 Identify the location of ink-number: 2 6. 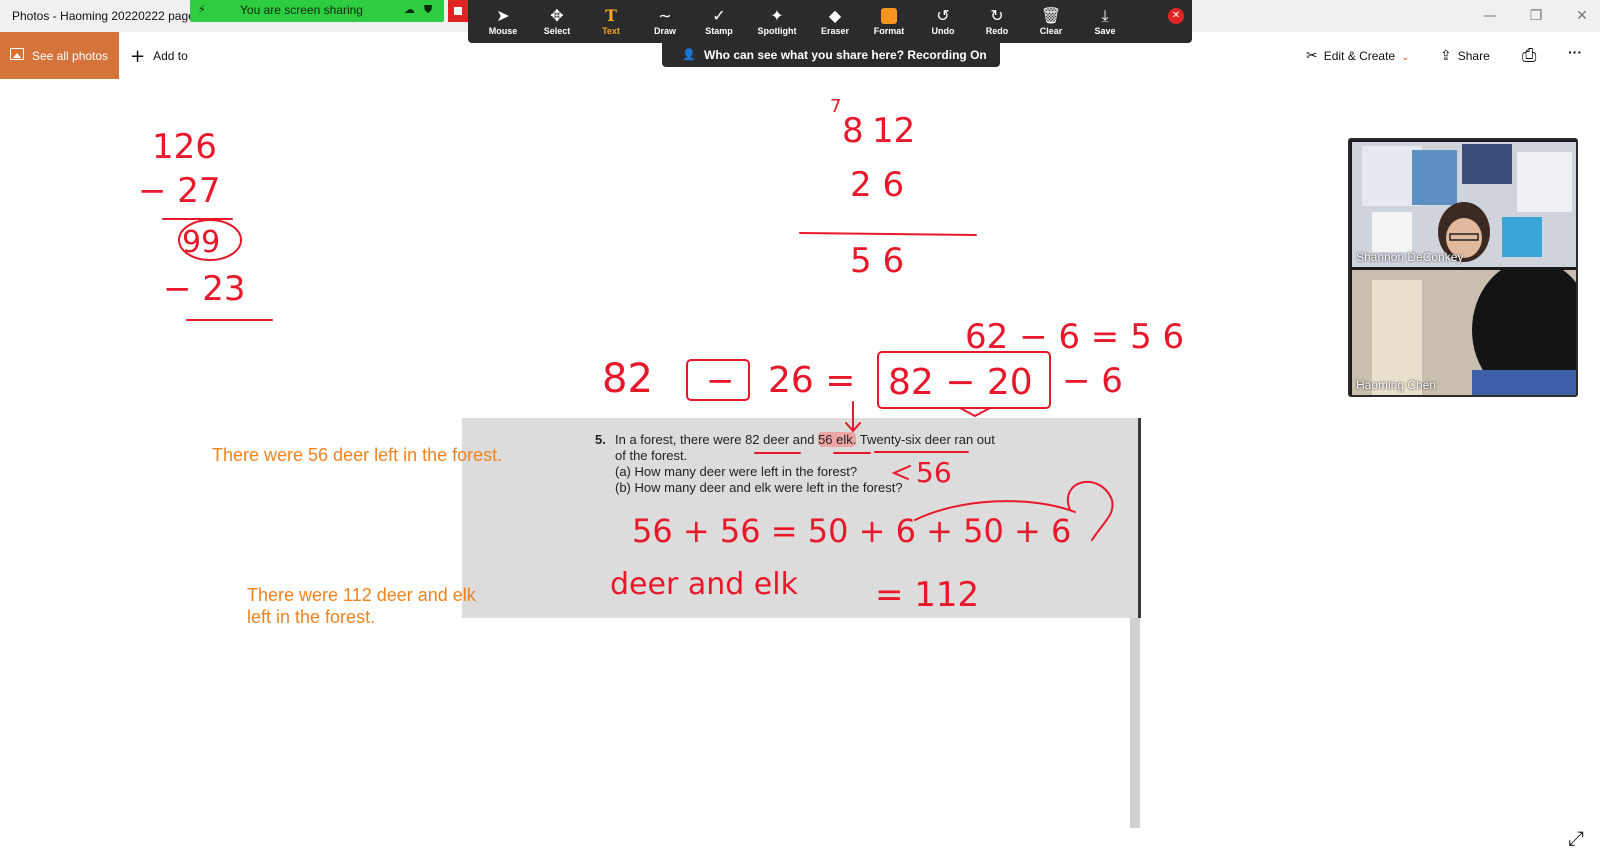
(877, 185).